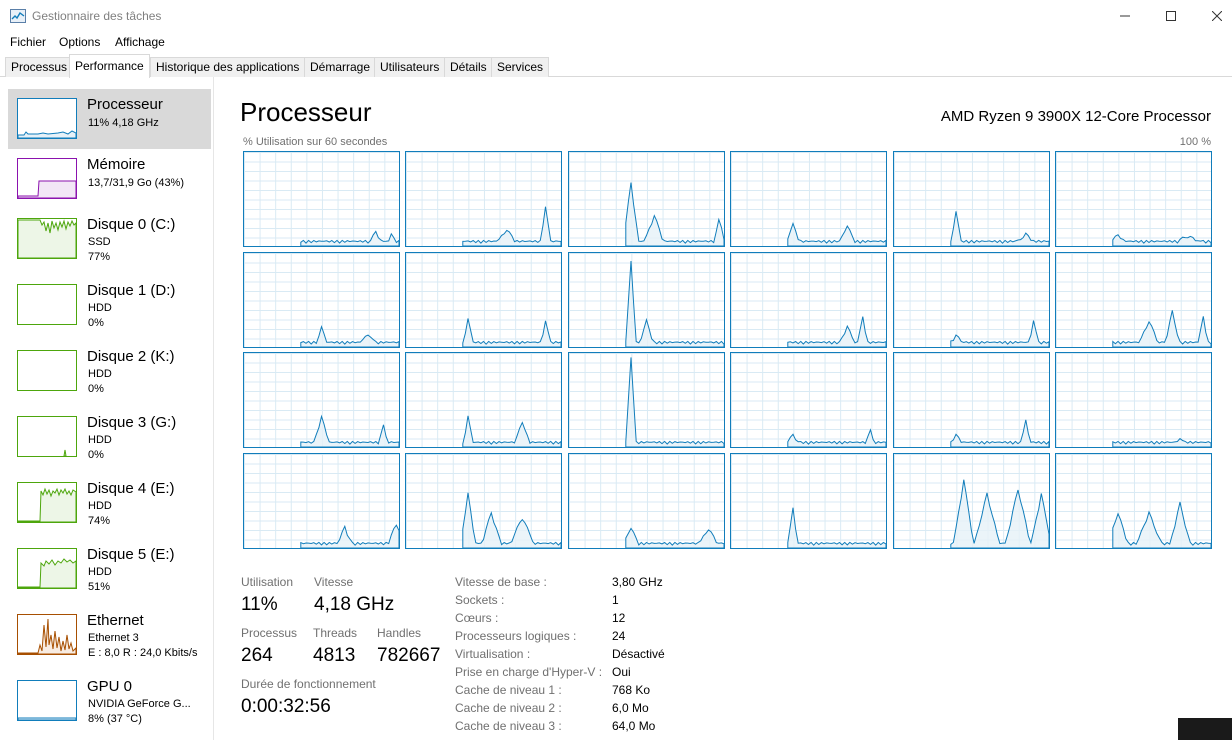 The height and width of the screenshot is (740, 1232). Describe the element at coordinates (399, 633) in the screenshot. I see `handles-label: Handles` at that location.